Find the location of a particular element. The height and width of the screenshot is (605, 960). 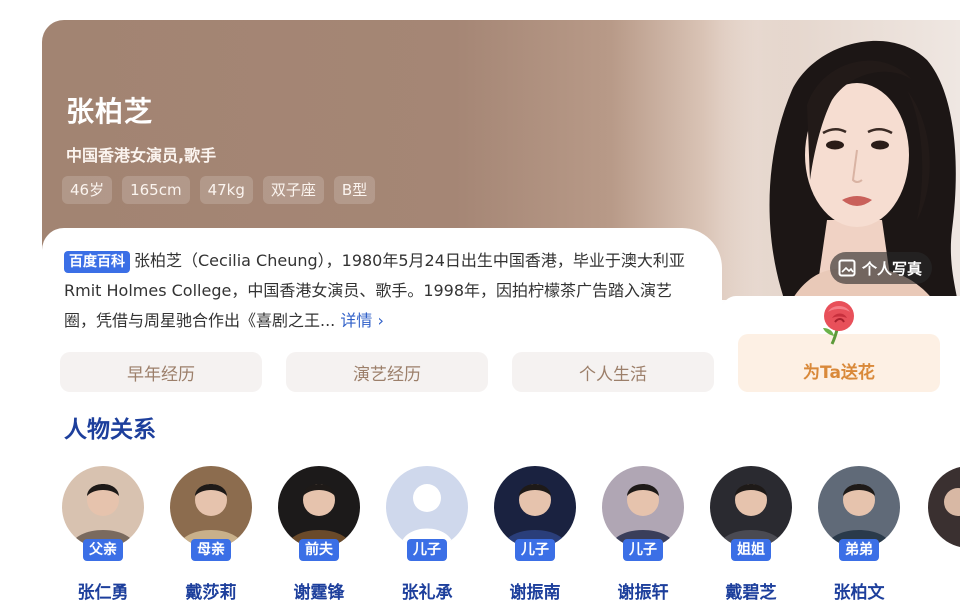

relation-person-name: 张柏文 is located at coordinates (859, 590).